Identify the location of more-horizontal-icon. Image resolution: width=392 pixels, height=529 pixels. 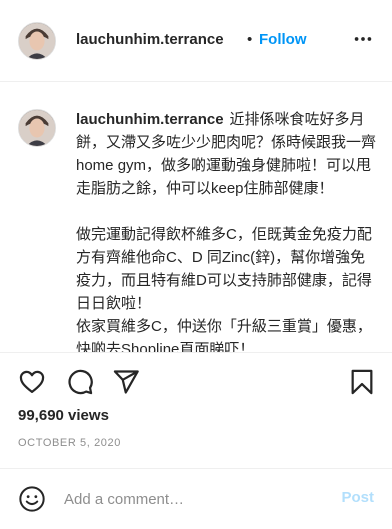
(363, 39).